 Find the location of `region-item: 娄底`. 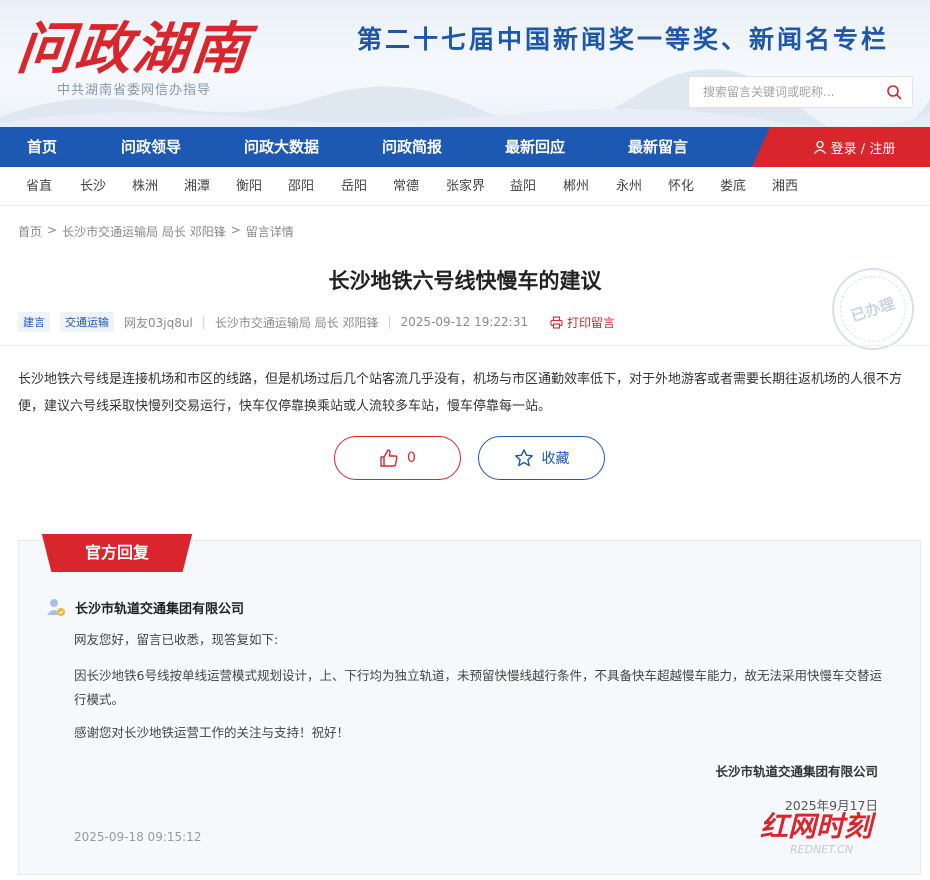

region-item: 娄底 is located at coordinates (733, 186).